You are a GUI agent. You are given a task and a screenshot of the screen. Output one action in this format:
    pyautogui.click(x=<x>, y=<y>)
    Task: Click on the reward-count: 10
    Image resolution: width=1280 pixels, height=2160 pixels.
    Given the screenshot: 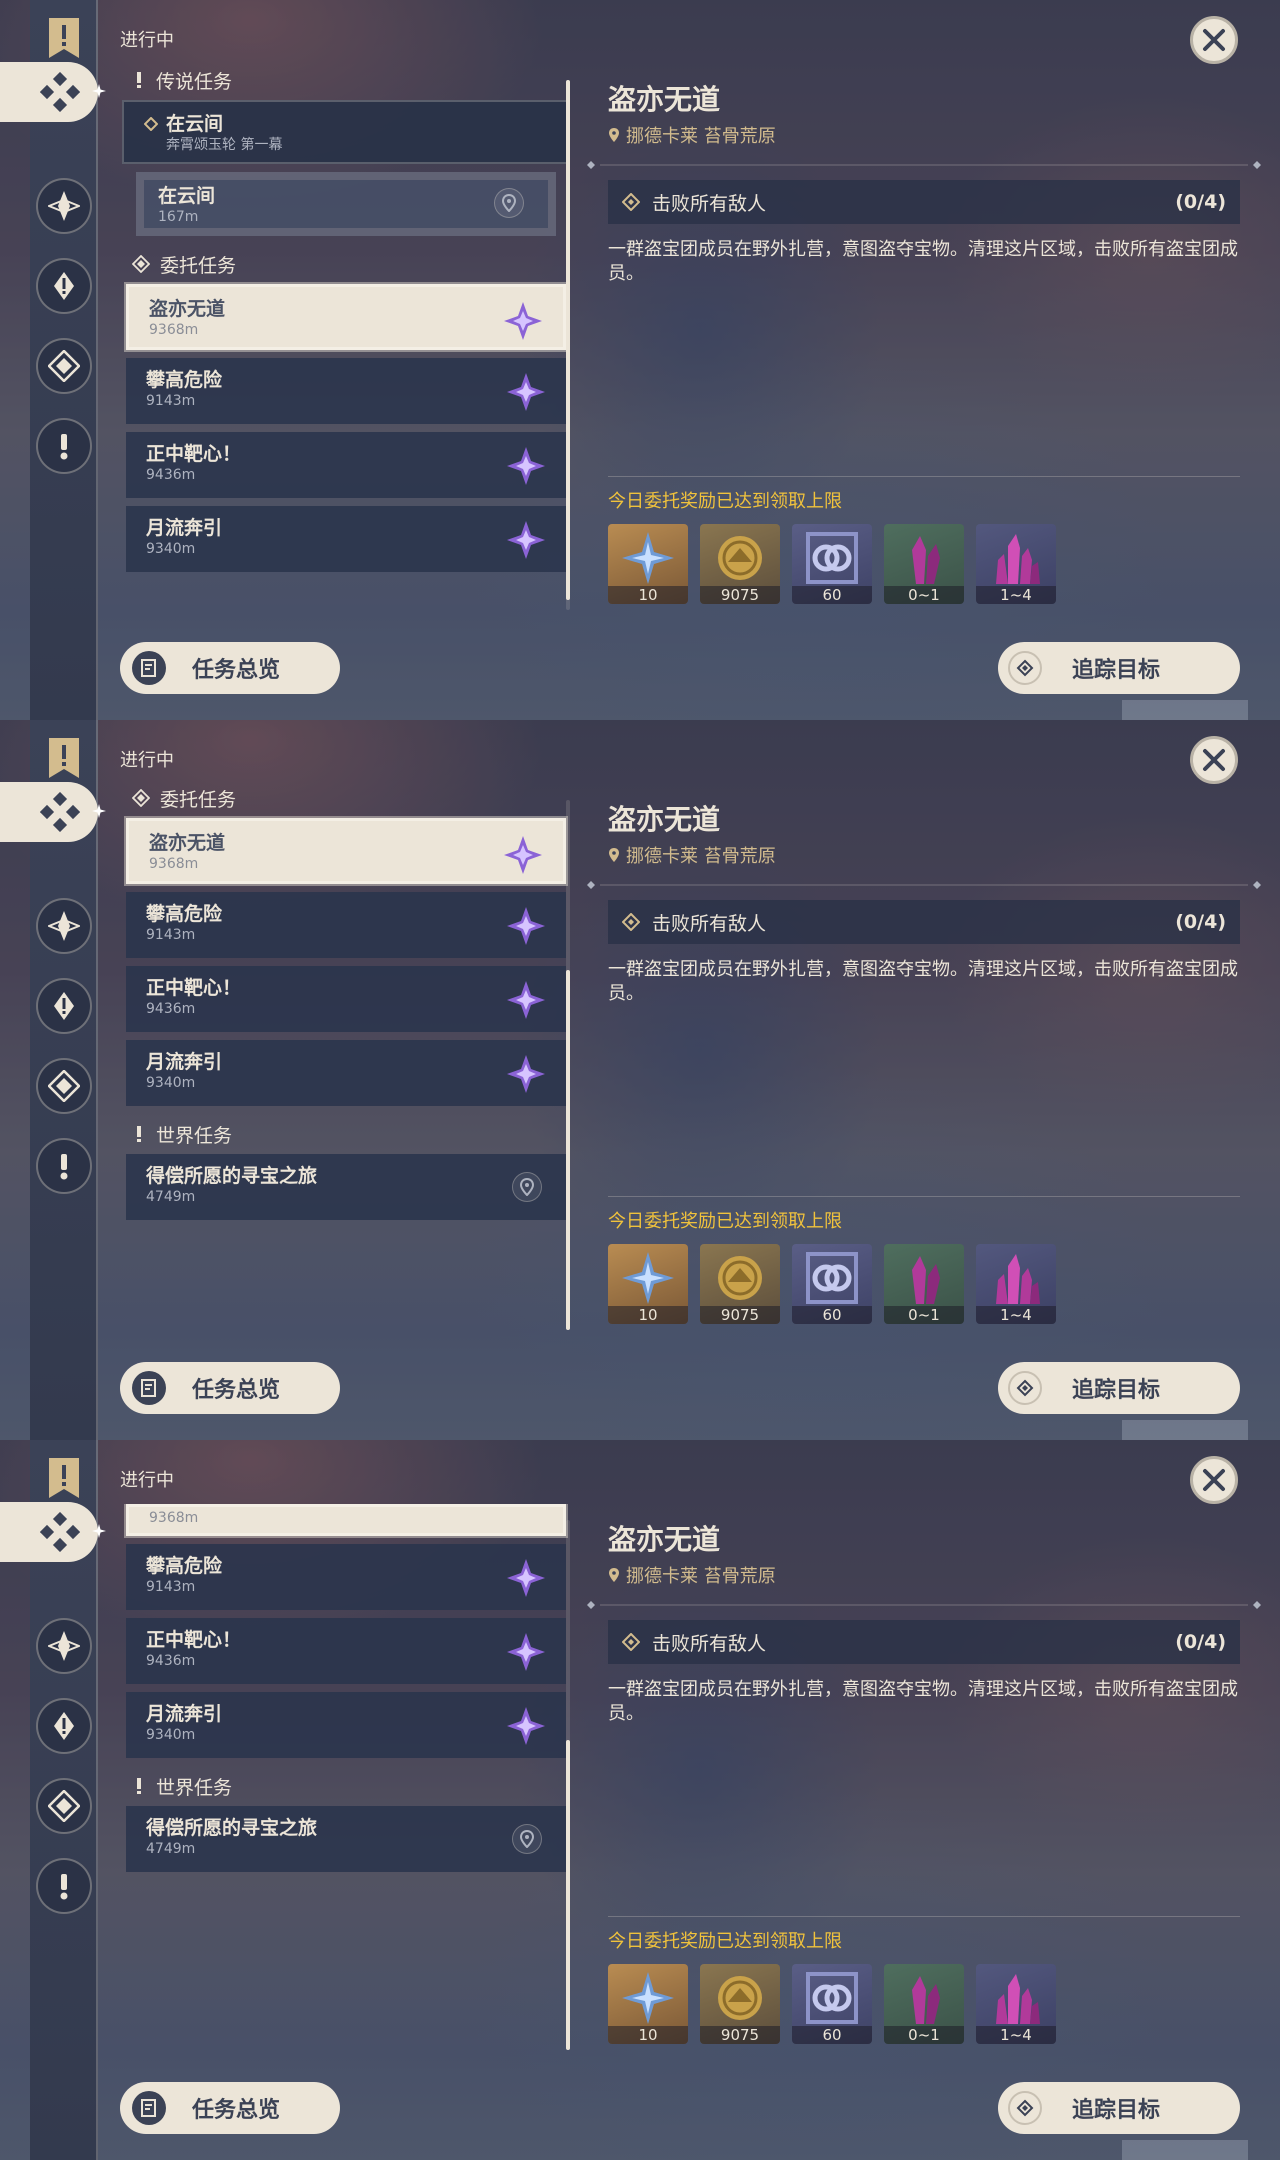 What is the action you would take?
    pyautogui.click(x=648, y=1315)
    